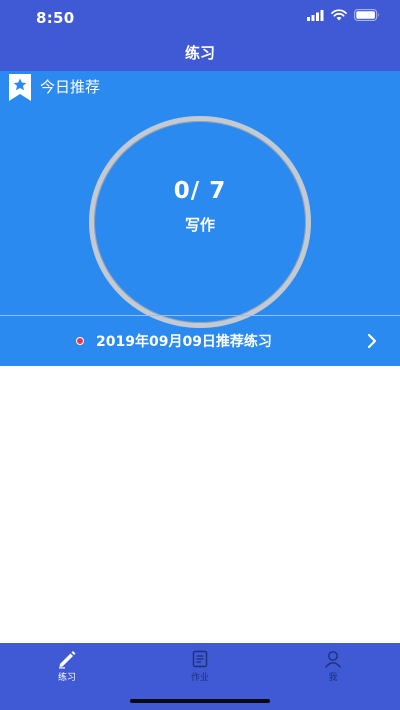  I want to click on tab-practice-label: 练习, so click(66, 678).